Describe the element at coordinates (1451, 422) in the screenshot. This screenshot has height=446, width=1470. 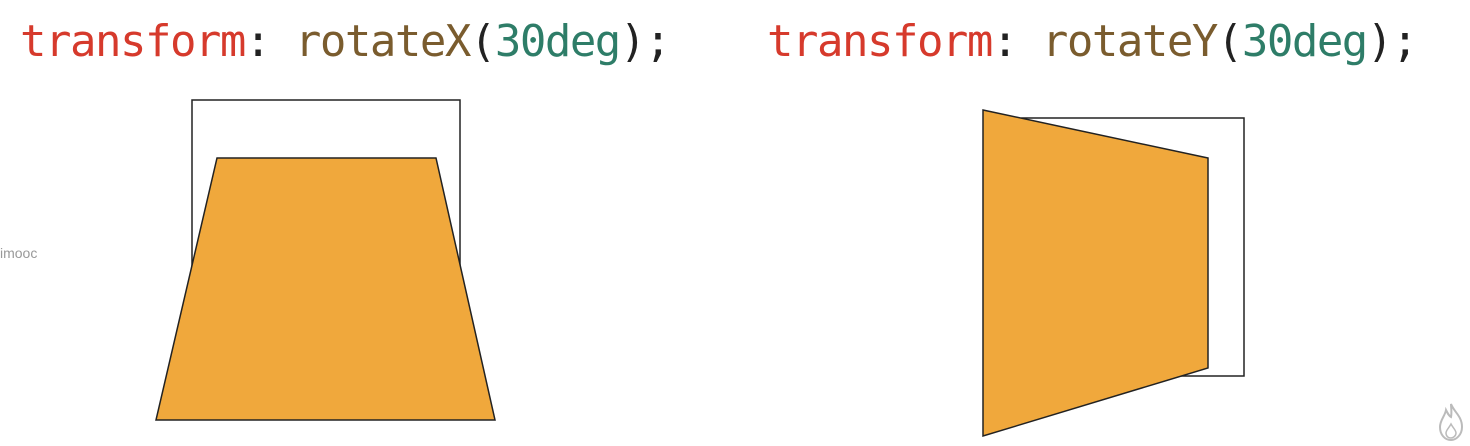
I see `flame-icon` at that location.